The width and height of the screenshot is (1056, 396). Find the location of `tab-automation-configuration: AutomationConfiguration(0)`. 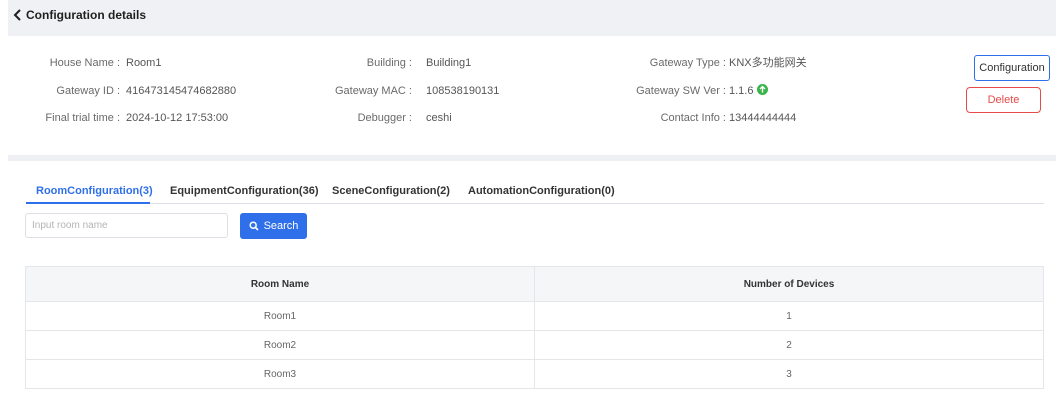

tab-automation-configuration: AutomationConfiguration(0) is located at coordinates (541, 191).